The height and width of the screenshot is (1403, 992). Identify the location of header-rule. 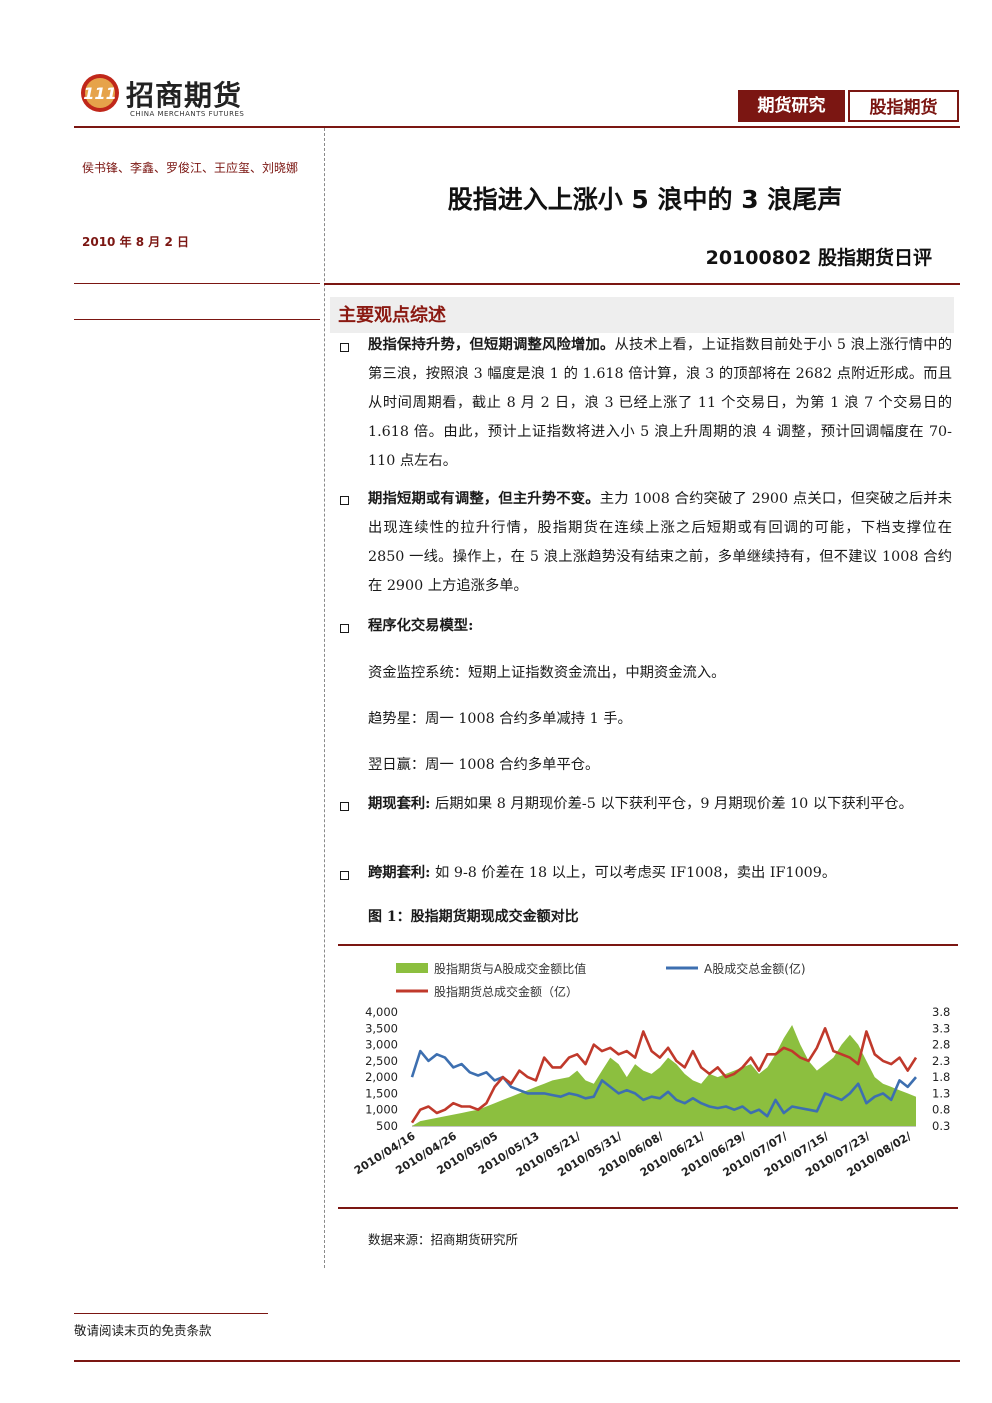
(517, 127).